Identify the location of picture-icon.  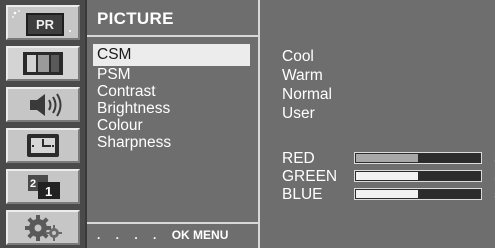
(43, 63).